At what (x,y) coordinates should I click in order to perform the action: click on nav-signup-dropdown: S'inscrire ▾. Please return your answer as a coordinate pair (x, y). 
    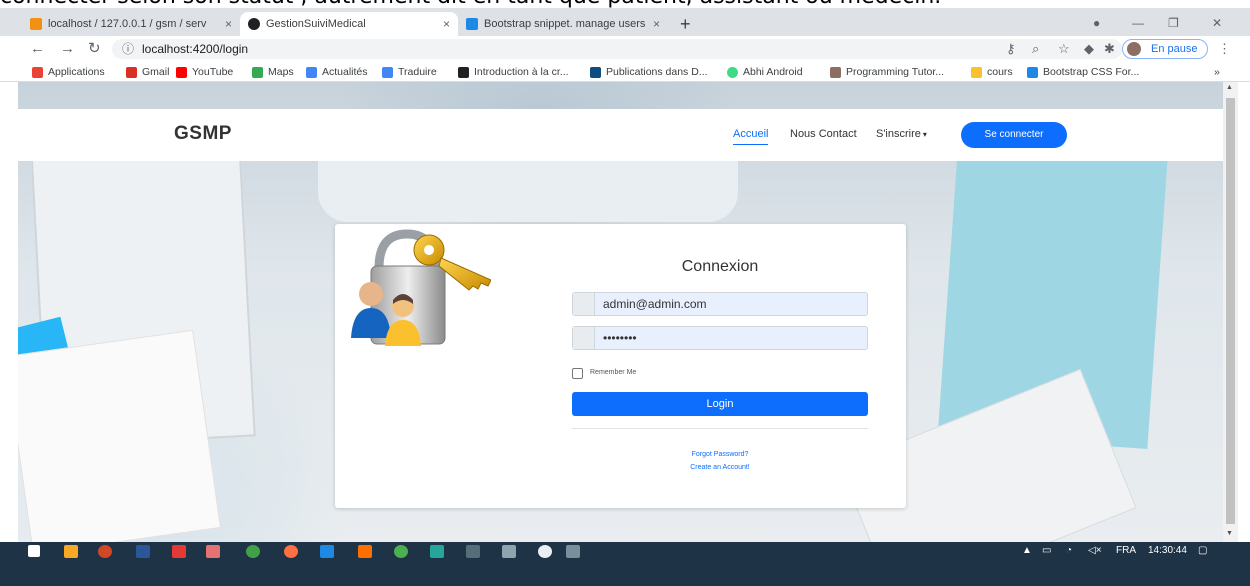
    Looking at the image, I should click on (901, 134).